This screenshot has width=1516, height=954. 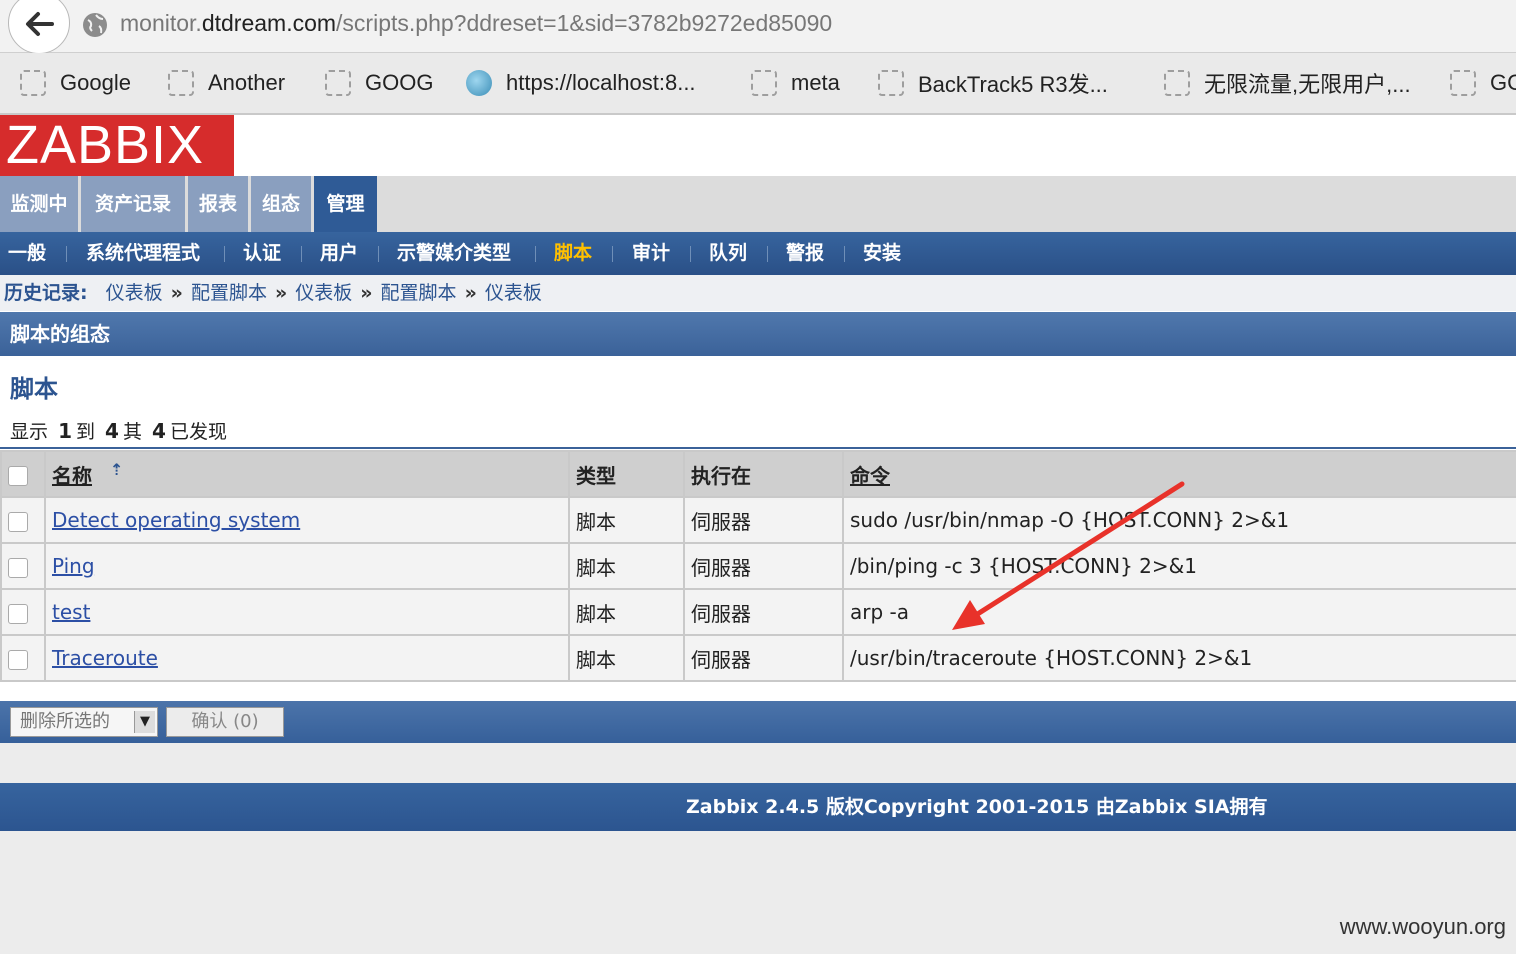 I want to click on sort-asc-icon: ⇡, so click(x=117, y=469).